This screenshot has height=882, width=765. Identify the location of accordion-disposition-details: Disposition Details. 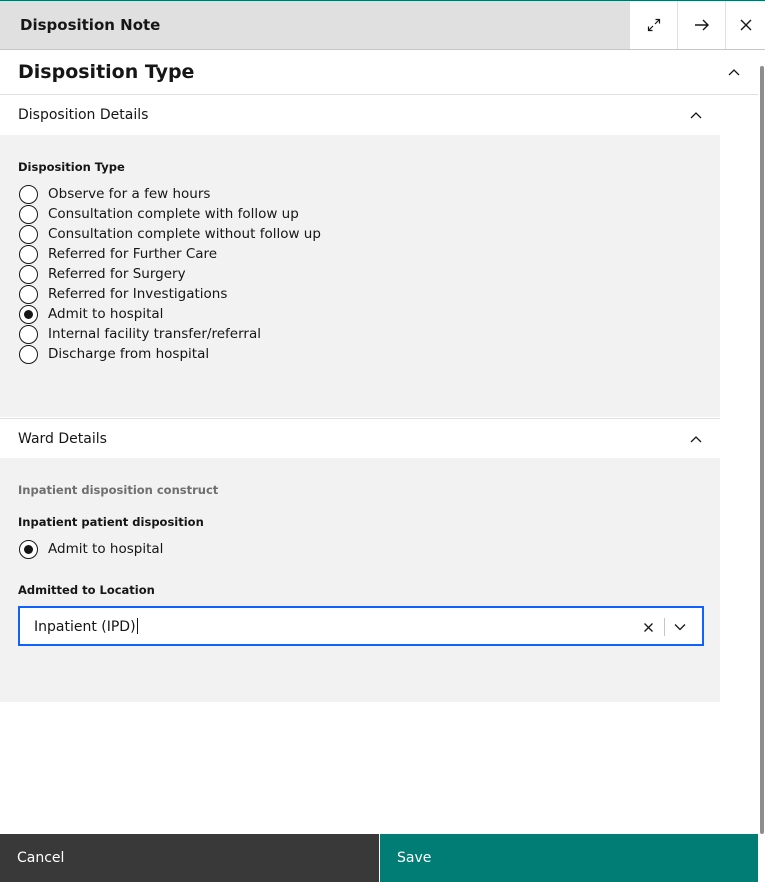
(360, 115).